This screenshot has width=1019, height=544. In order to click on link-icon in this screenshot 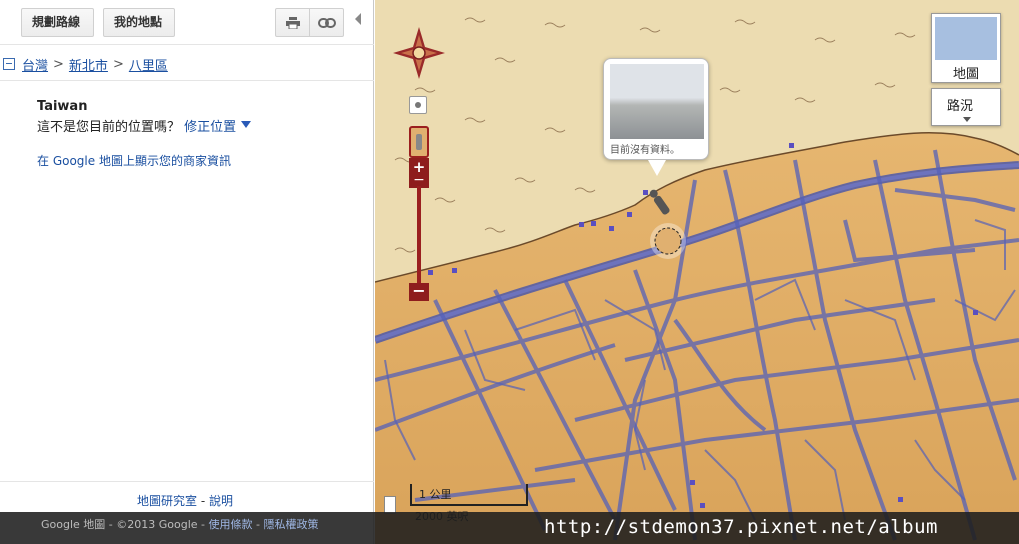, I will do `click(326, 22)`.